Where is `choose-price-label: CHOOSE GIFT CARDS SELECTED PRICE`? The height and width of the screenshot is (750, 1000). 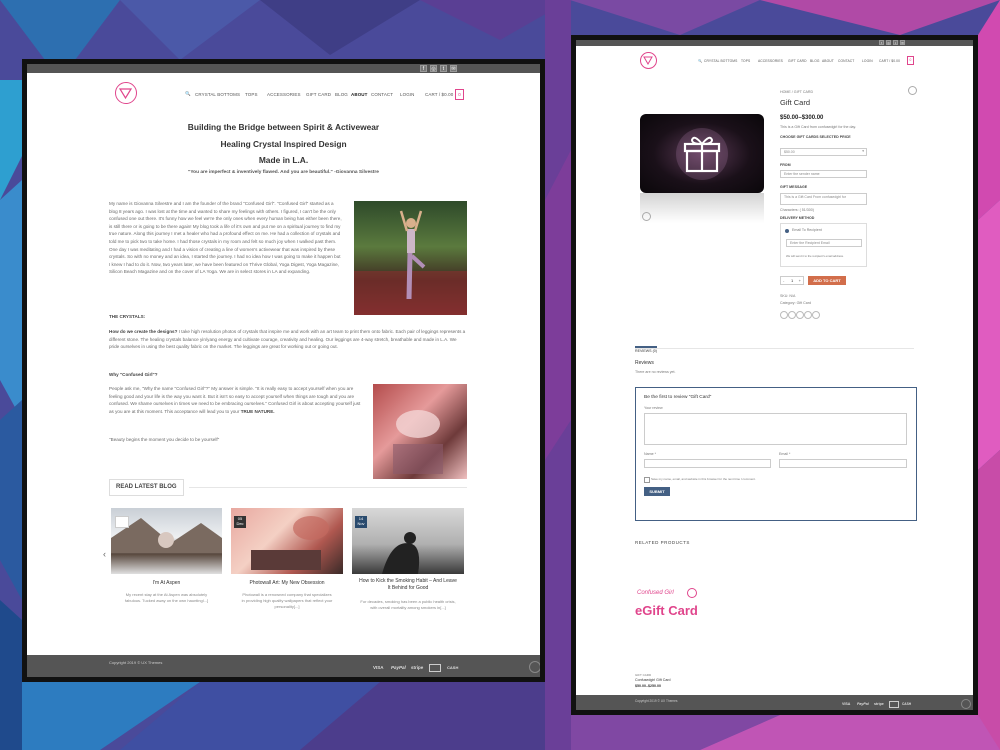 choose-price-label: CHOOSE GIFT CARDS SELECTED PRICE is located at coordinates (815, 137).